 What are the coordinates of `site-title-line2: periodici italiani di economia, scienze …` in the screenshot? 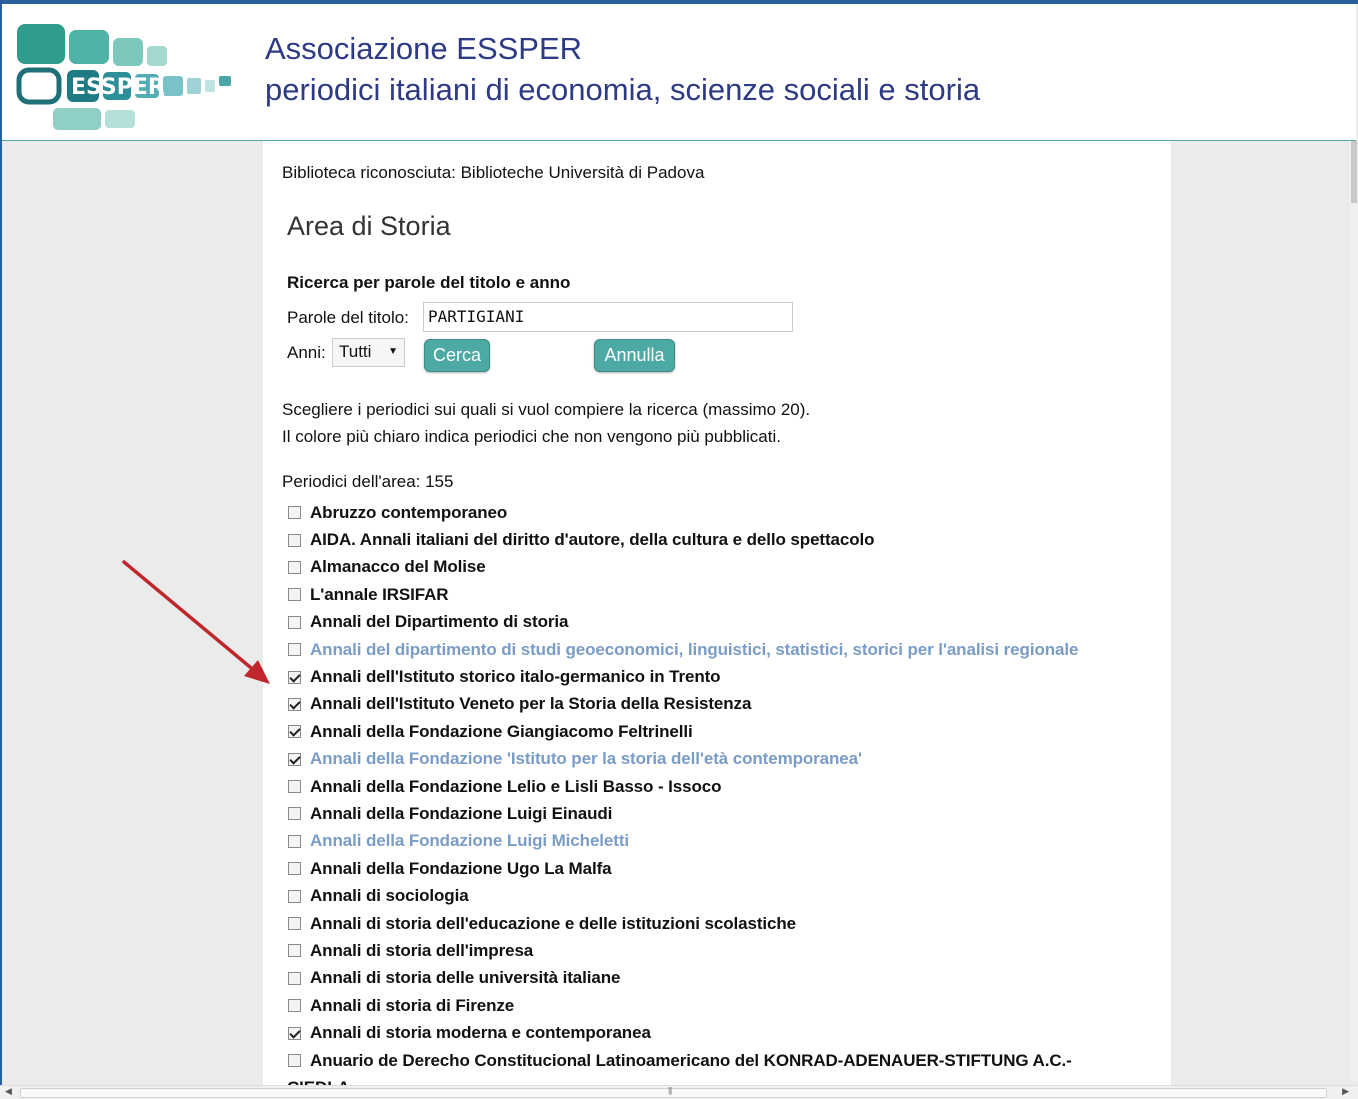 It's located at (623, 89).